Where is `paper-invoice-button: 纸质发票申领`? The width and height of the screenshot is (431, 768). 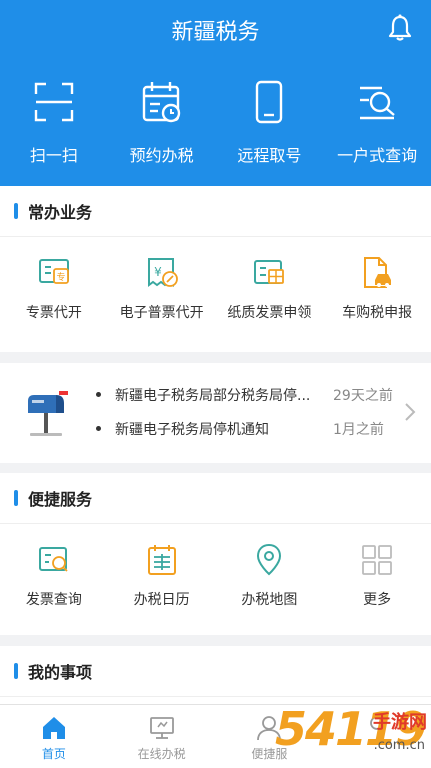 paper-invoice-button: 纸质发票申领 is located at coordinates (270, 289).